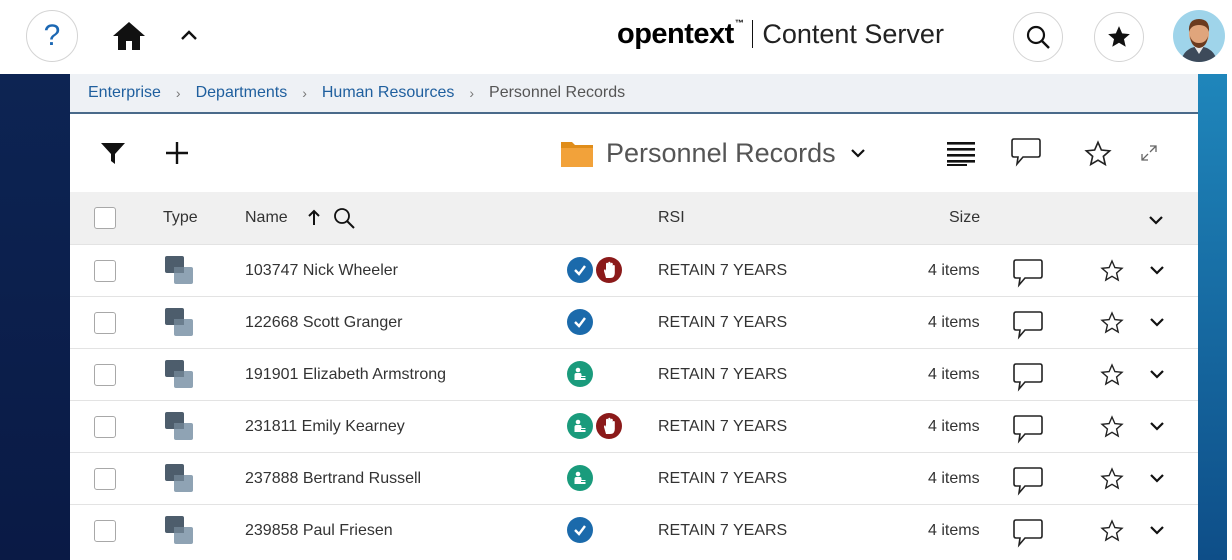 Image resolution: width=1232 pixels, height=560 pixels. Describe the element at coordinates (323, 323) in the screenshot. I see `row-name-link: 122668 Scott Granger` at that location.